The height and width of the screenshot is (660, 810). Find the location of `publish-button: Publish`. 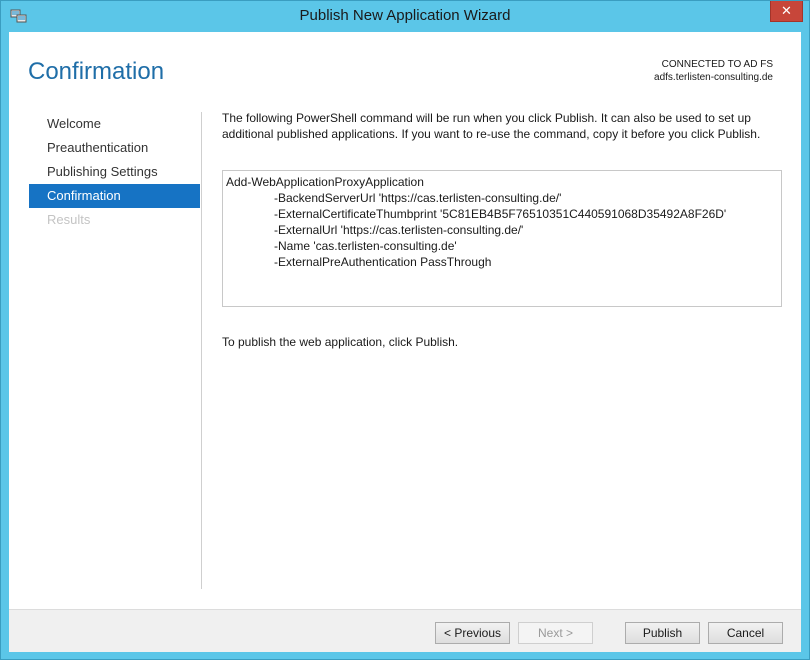

publish-button: Publish is located at coordinates (662, 633).